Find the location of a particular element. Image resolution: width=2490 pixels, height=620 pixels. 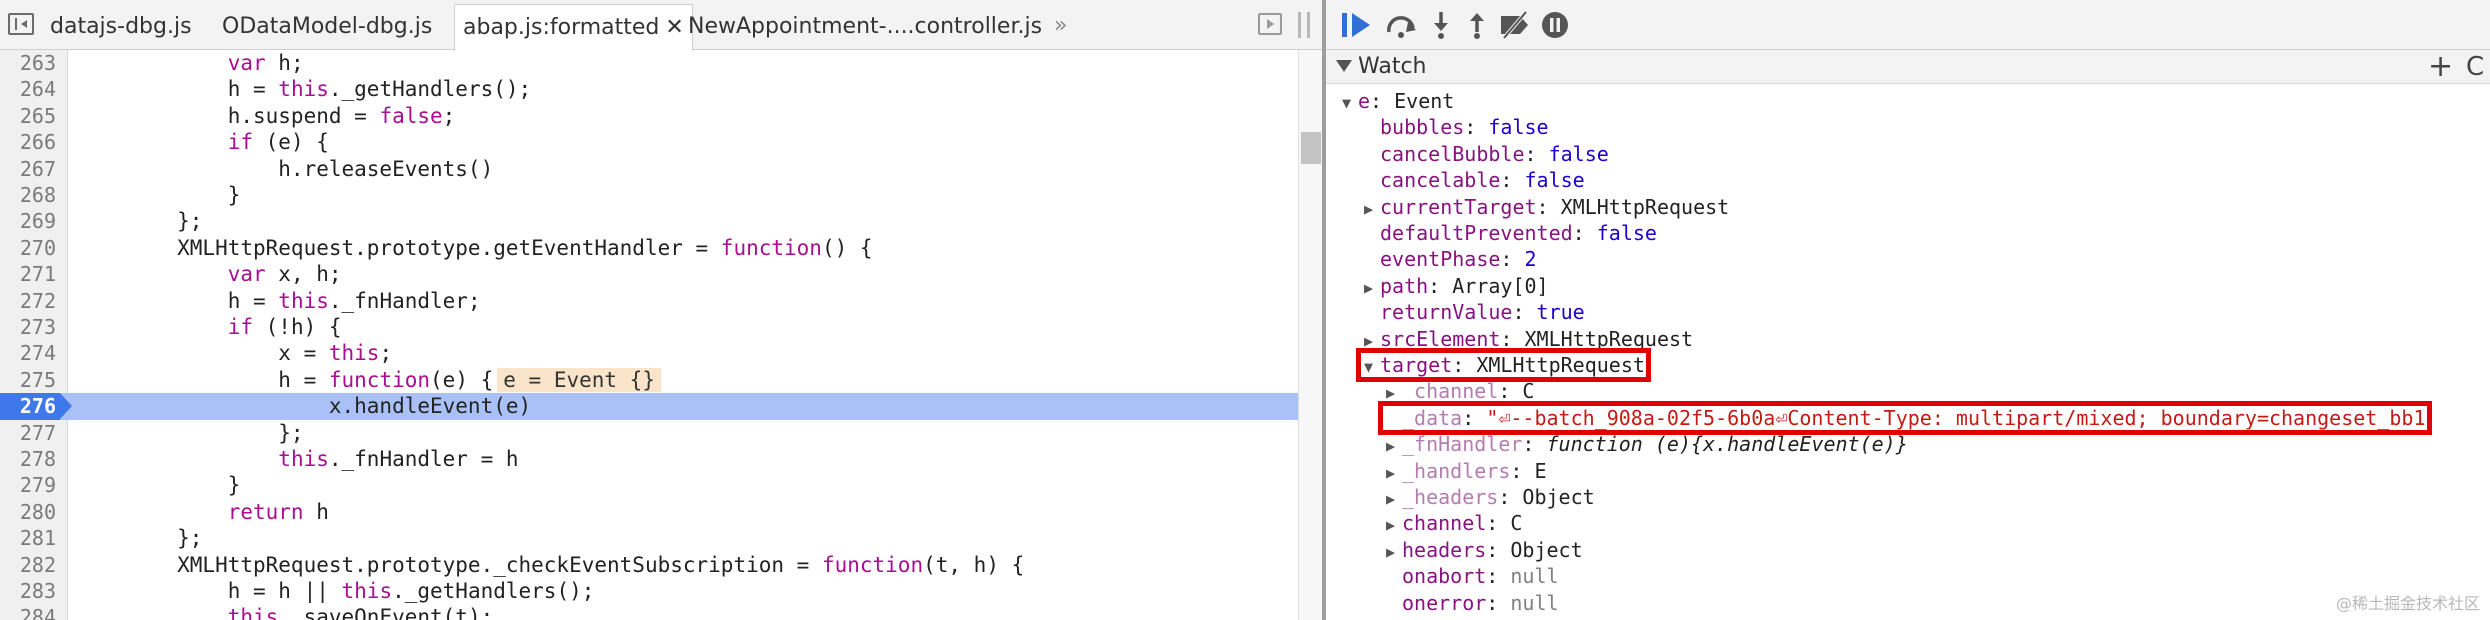

pause-on-exceptions-icon is located at coordinates (1557, 25).